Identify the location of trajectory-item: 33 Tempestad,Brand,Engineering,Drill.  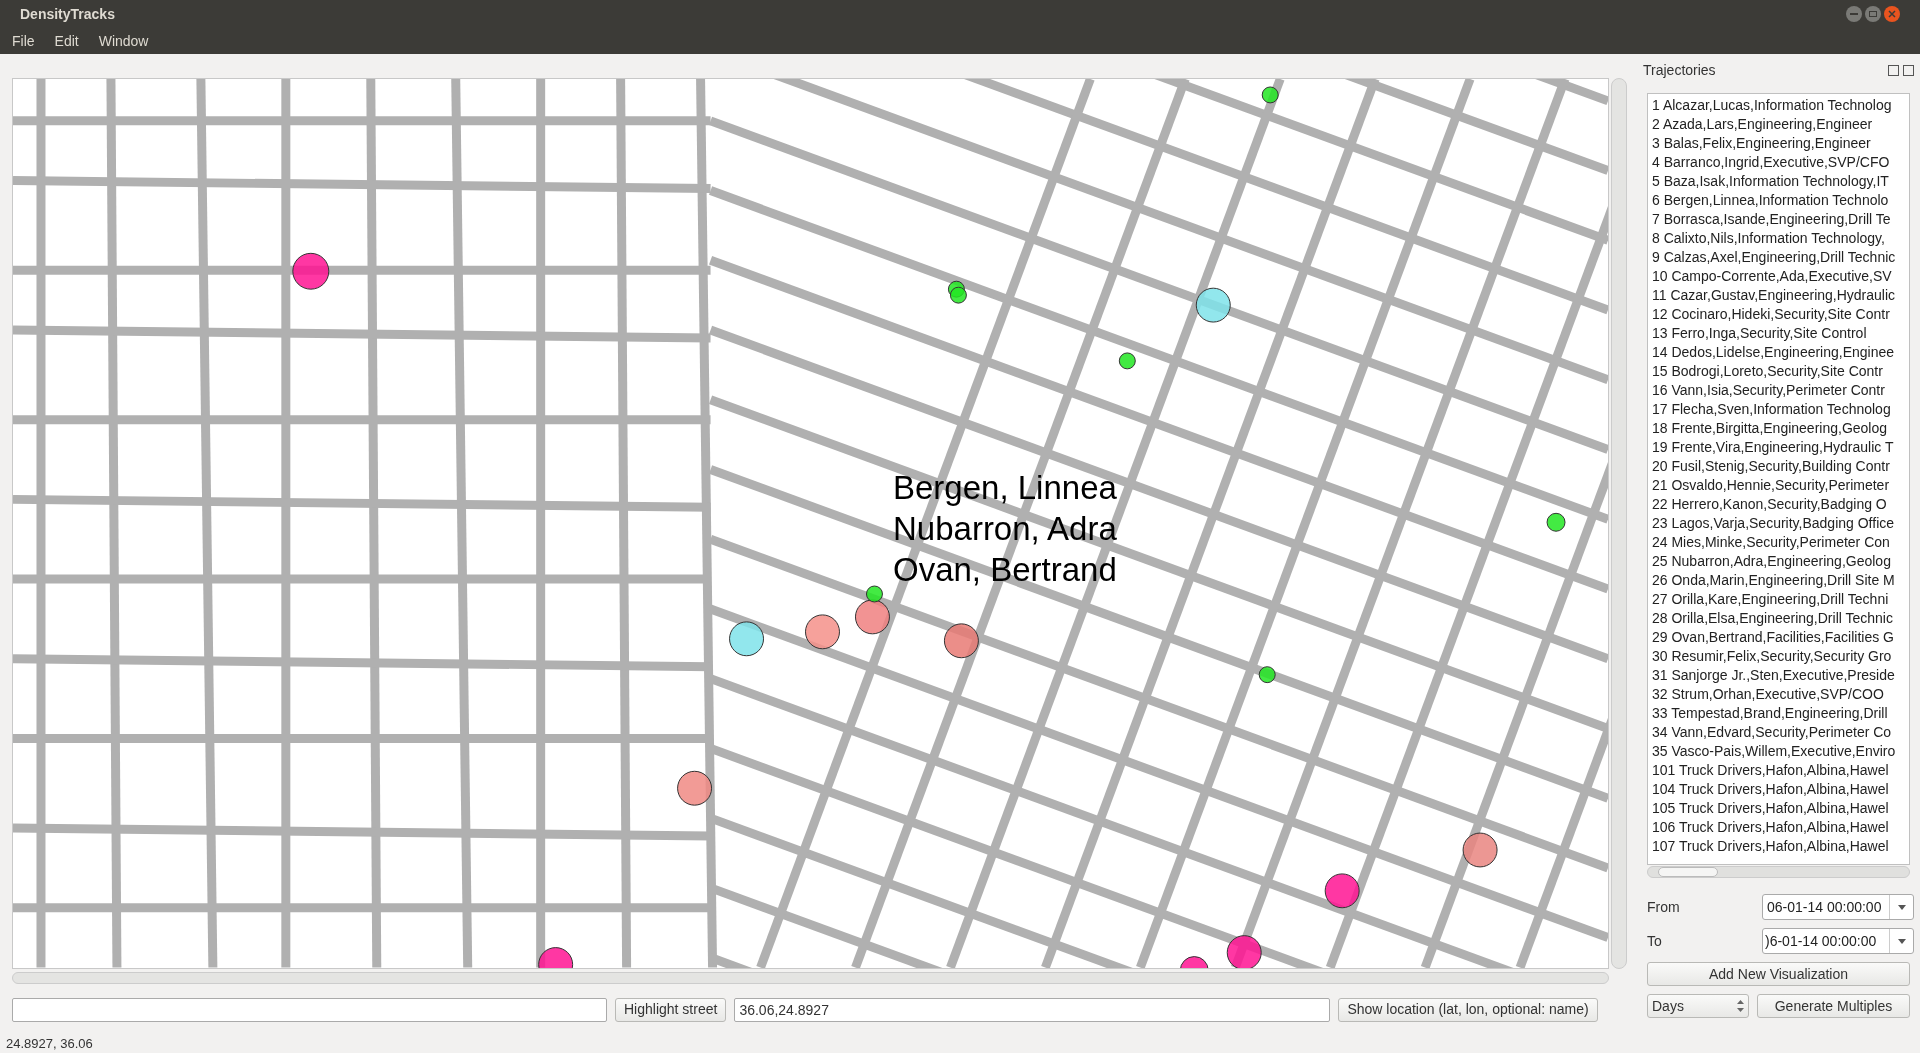
(1770, 713).